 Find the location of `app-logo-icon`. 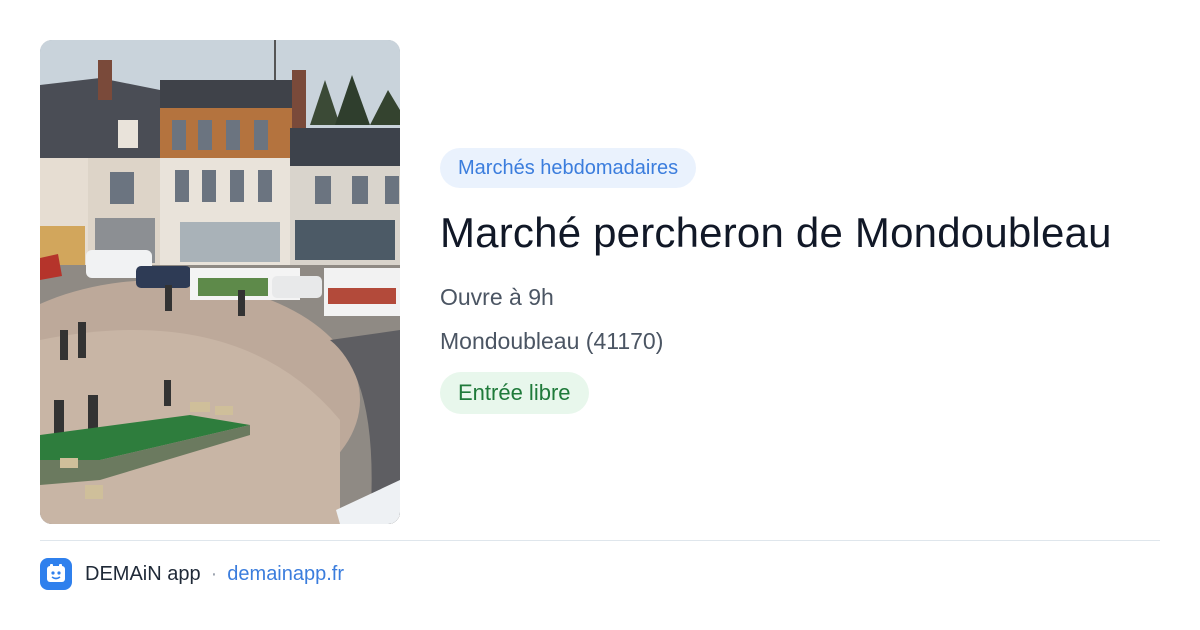

app-logo-icon is located at coordinates (56, 574).